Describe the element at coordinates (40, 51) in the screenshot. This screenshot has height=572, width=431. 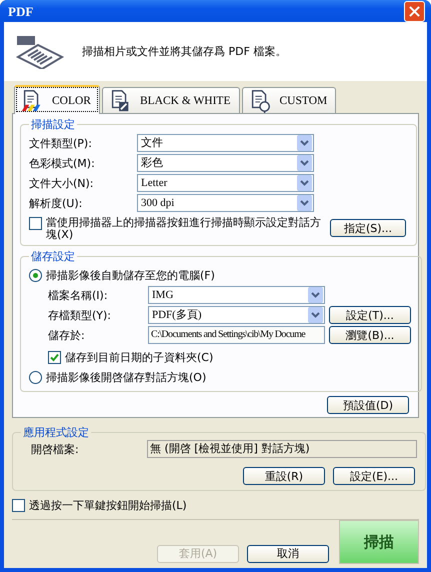
I see `document-icon` at that location.